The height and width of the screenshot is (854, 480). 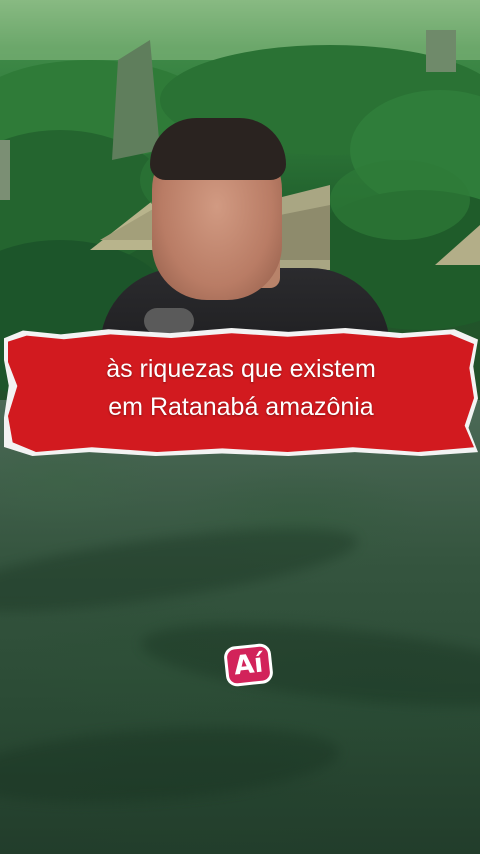 What do you see at coordinates (241, 369) in the screenshot?
I see `caption-line-1: às riquezas que existem` at bounding box center [241, 369].